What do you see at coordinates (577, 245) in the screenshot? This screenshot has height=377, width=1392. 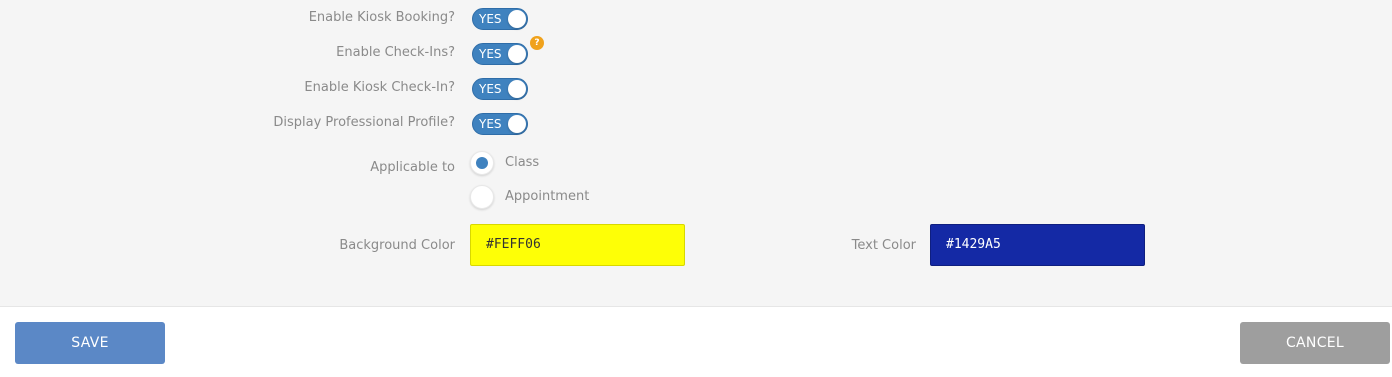 I see `background-color-input: #FEFF06` at bounding box center [577, 245].